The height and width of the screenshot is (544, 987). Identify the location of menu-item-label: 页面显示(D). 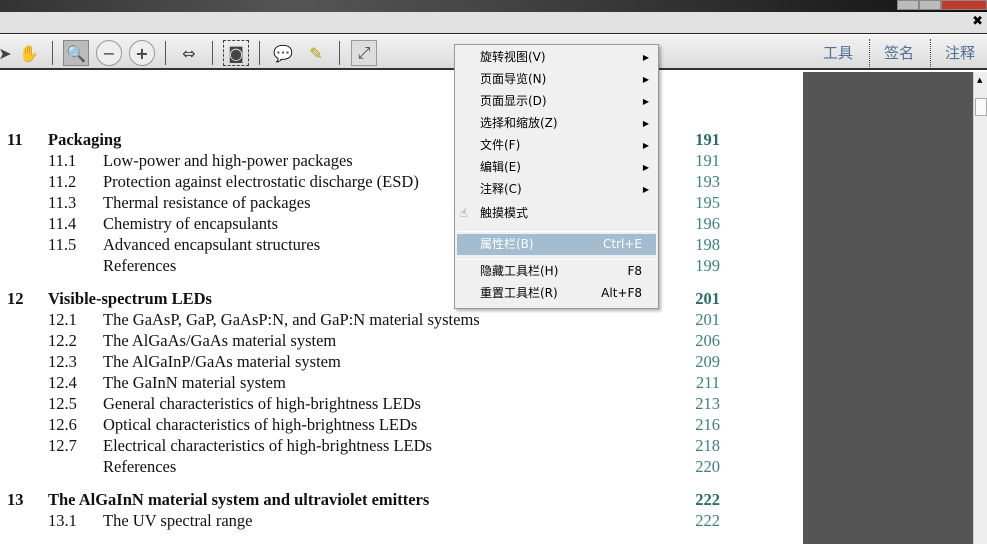
(513, 101).